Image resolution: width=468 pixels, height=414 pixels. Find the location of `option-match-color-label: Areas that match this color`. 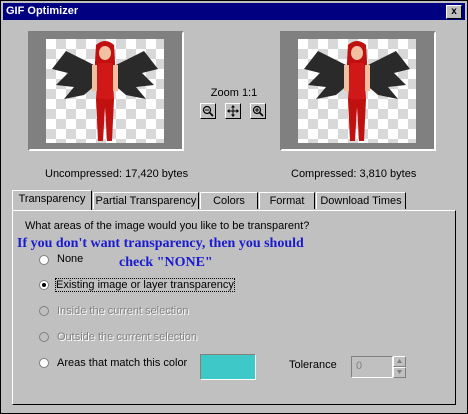

option-match-color-label: Areas that match this color is located at coordinates (122, 363).